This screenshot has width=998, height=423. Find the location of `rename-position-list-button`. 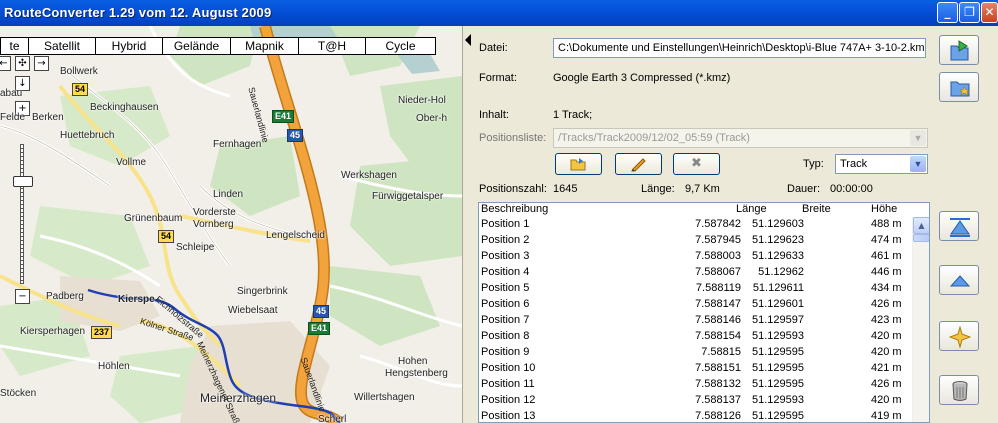

rename-position-list-button is located at coordinates (638, 164).